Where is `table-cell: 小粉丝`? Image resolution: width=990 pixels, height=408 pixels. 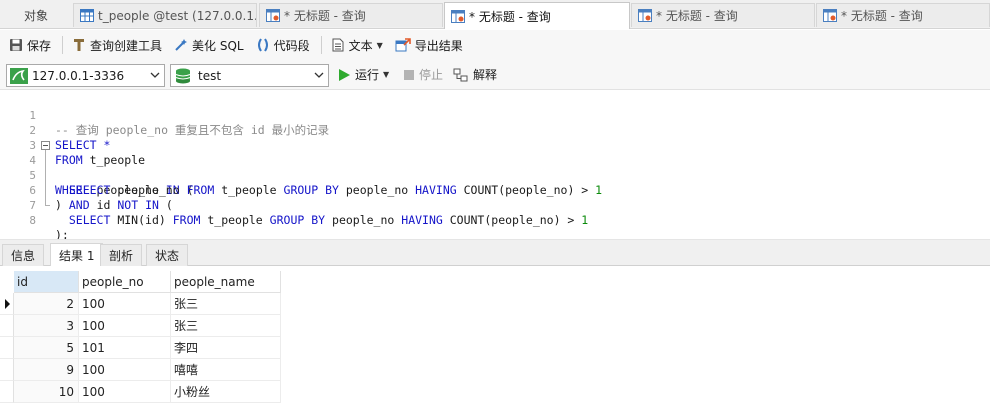 table-cell: 小粉丝 is located at coordinates (226, 392).